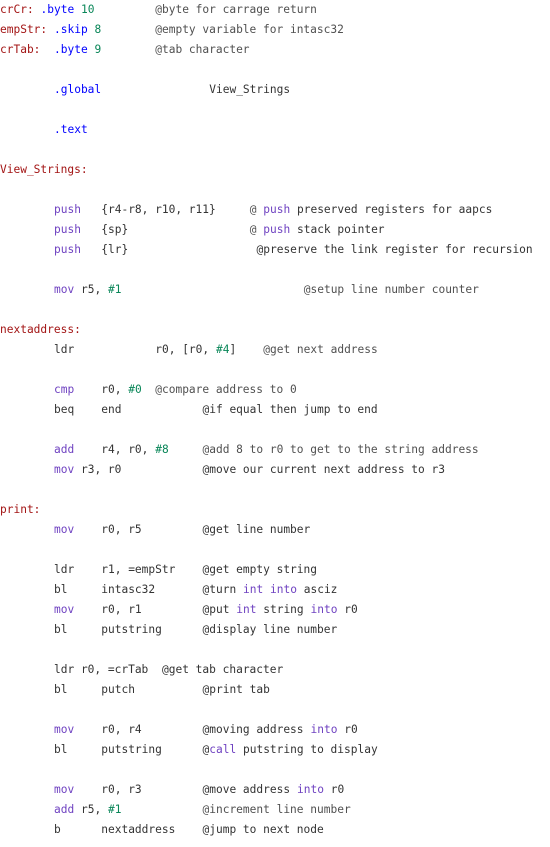 This screenshot has width=550, height=847. Describe the element at coordinates (323, 469) in the screenshot. I see `code-token: @move our current next address to r3` at that location.